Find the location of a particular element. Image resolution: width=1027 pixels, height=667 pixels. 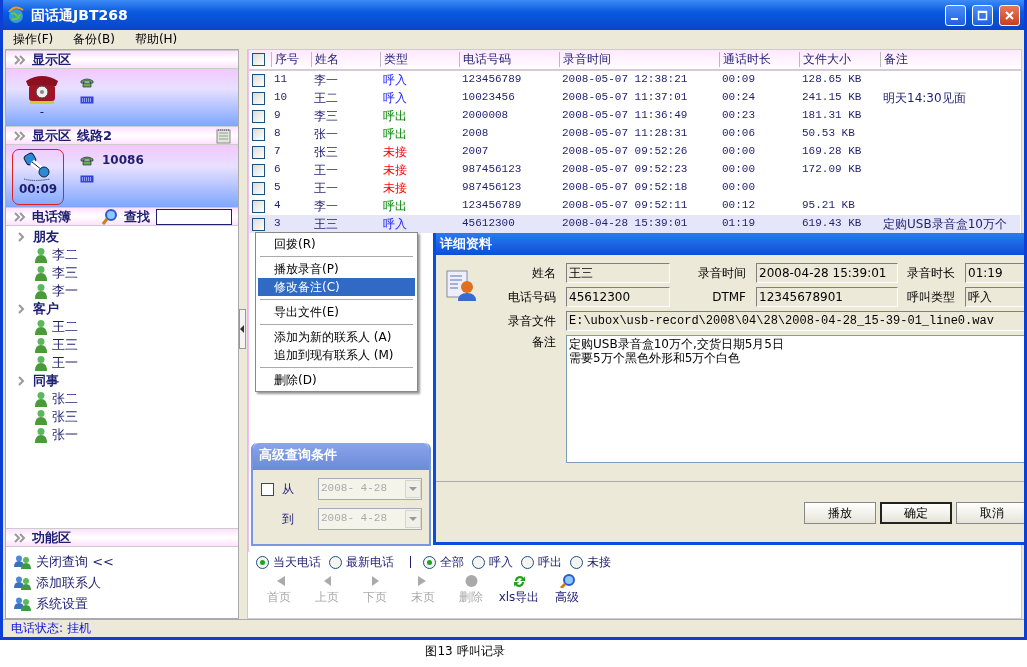

contact-group: 客户 is located at coordinates (46, 309).